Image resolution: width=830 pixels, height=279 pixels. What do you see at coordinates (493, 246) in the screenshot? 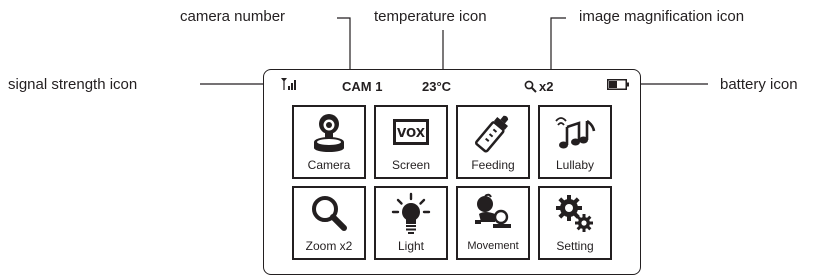
I see `menu-label: Movement` at bounding box center [493, 246].